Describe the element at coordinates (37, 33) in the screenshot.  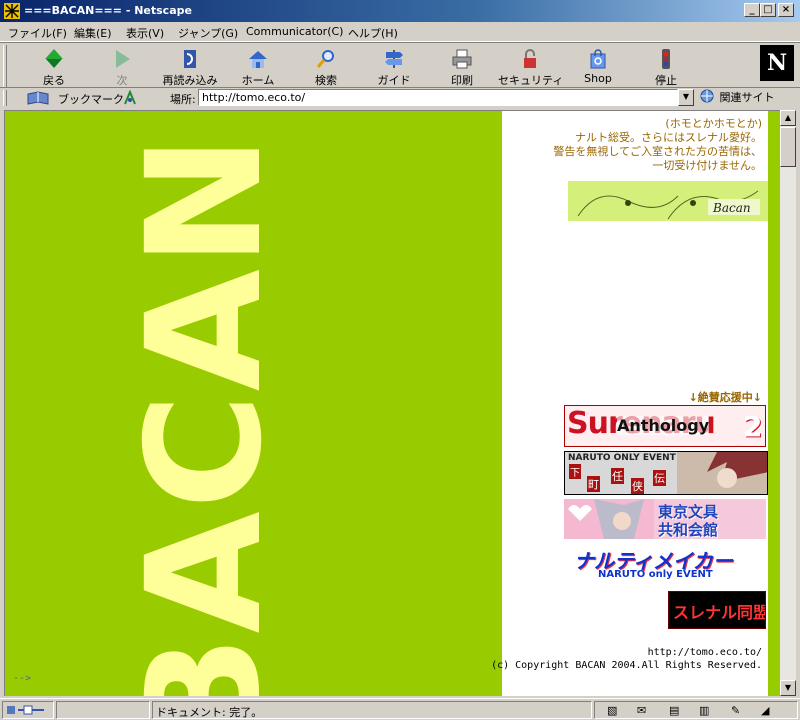
I see `menu-file: ファイル(F)` at that location.